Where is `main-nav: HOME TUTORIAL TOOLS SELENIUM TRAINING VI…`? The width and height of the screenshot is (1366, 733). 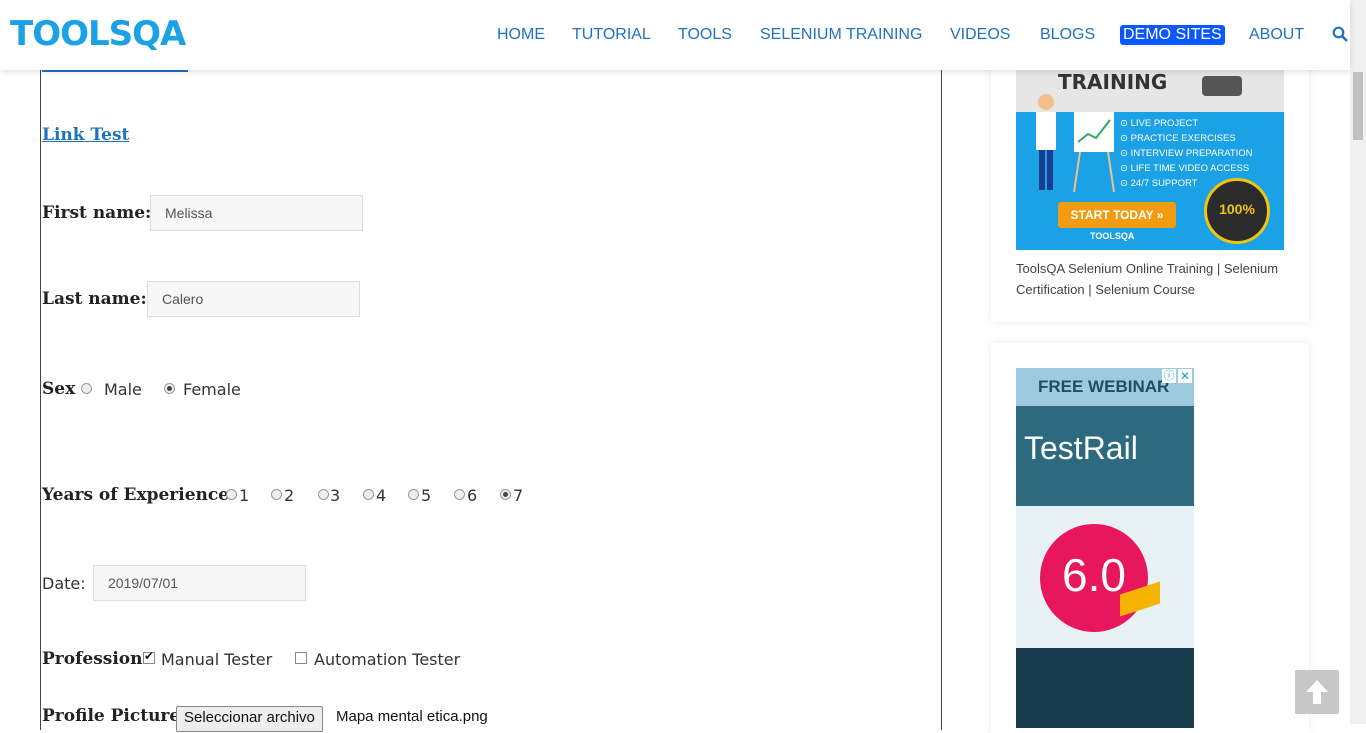 main-nav: HOME TUTORIAL TOOLS SELENIUM TRAINING VI… is located at coordinates (675, 35).